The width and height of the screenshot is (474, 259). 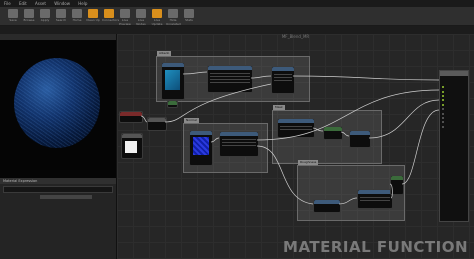 I want to click on roughness-clamp-node, so click(x=397, y=185).